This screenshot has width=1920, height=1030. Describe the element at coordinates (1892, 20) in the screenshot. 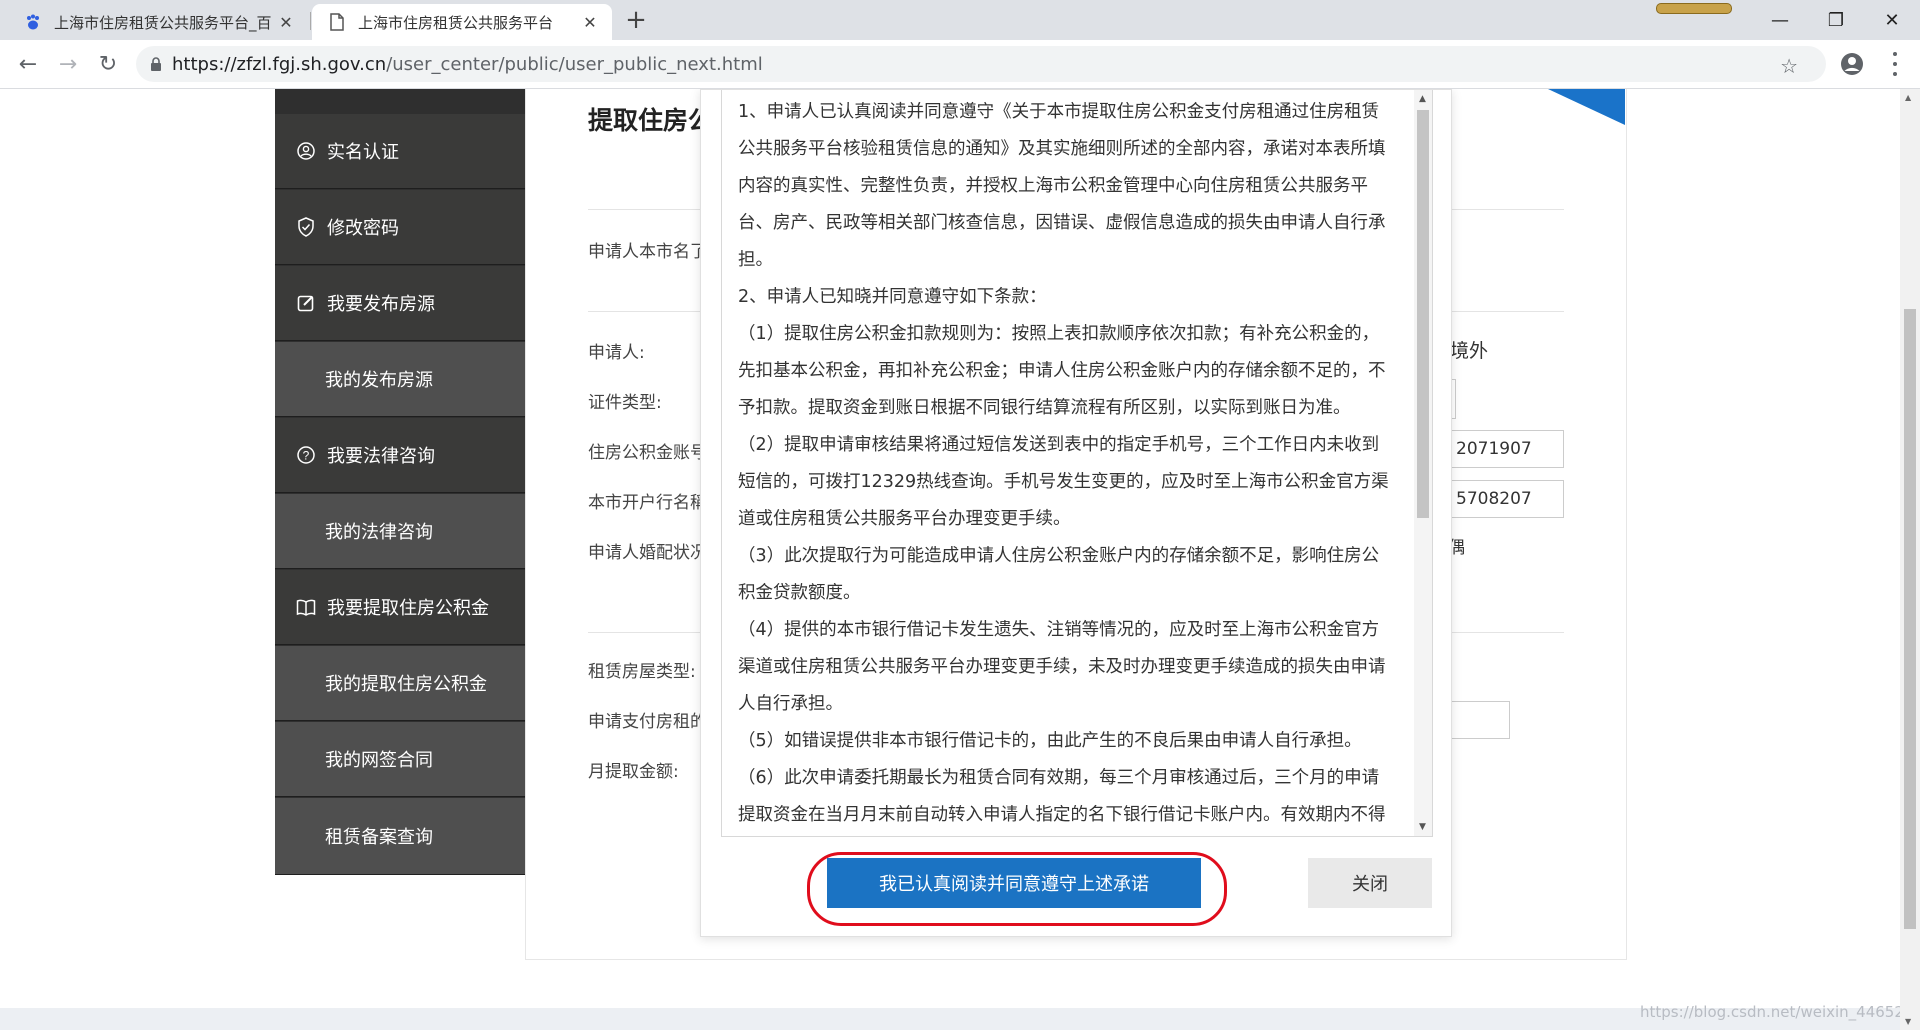

I see `close-window-button: ✕` at that location.